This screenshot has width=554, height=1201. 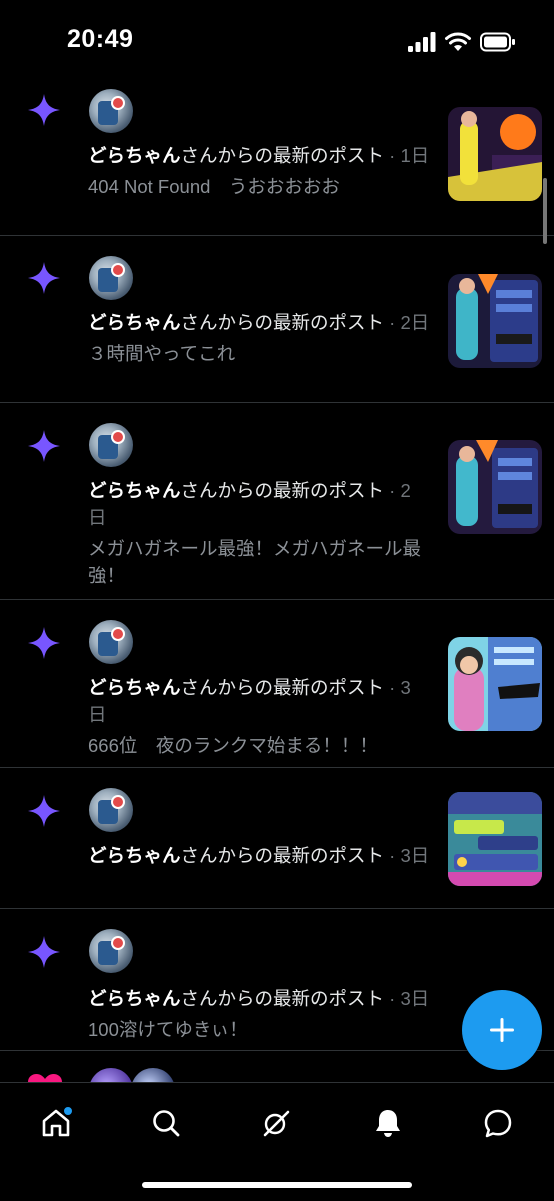 I want to click on tab-messages, so click(x=498, y=1123).